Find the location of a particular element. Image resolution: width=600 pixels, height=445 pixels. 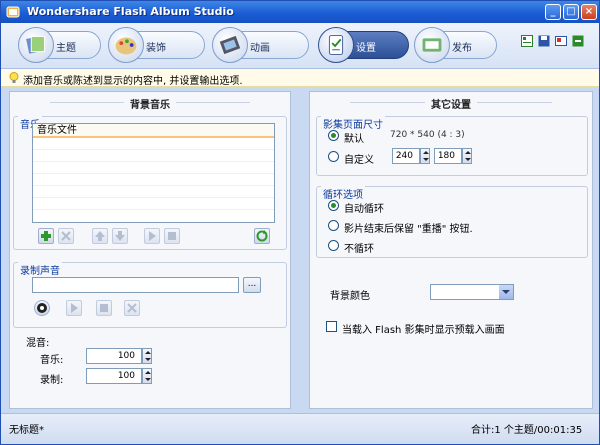

move-up-button is located at coordinates (100, 236).